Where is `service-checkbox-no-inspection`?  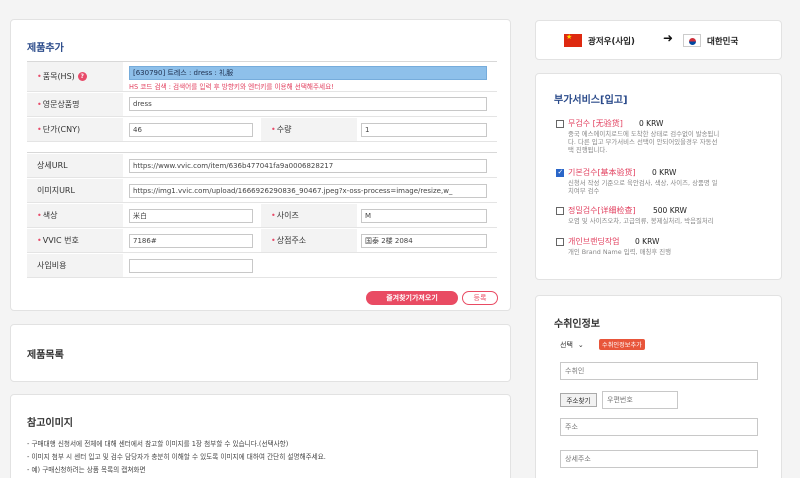
service-checkbox-no-inspection is located at coordinates (560, 124).